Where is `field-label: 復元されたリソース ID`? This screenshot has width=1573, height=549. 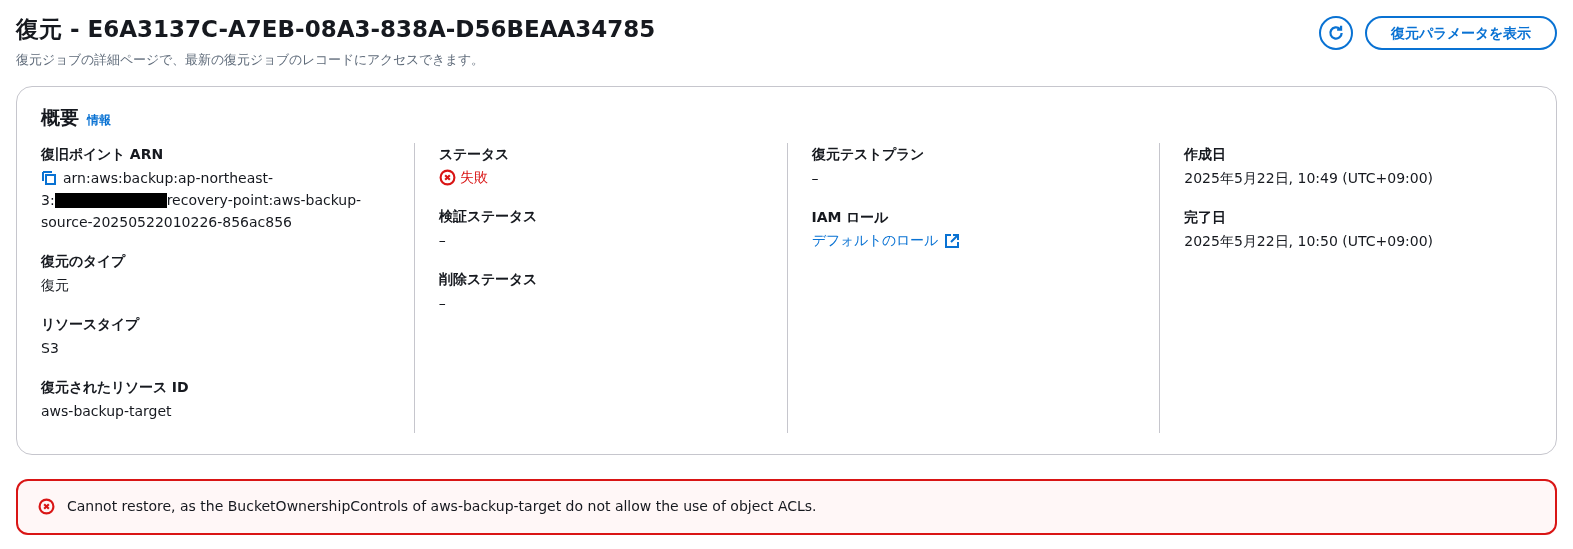 field-label: 復元されたリソース ID is located at coordinates (115, 387).